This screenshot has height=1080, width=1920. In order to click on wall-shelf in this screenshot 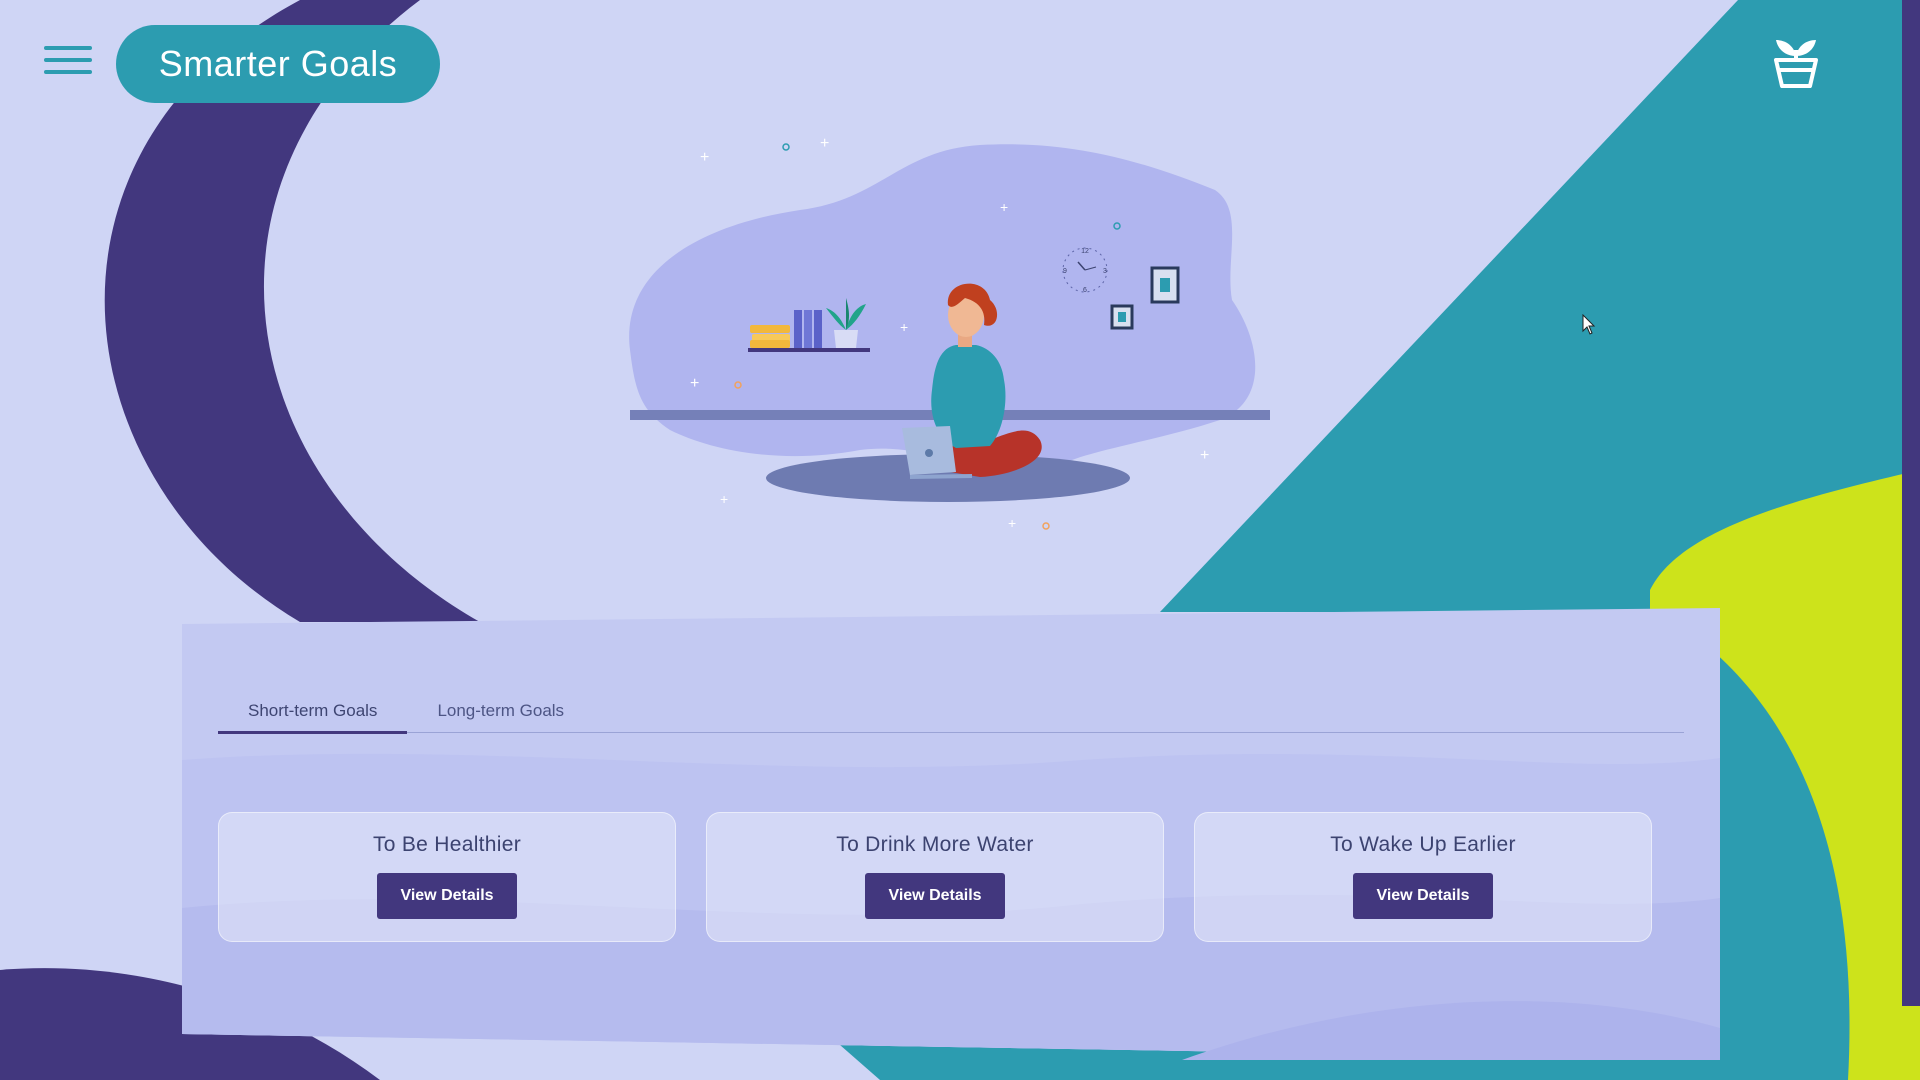, I will do `click(809, 350)`.